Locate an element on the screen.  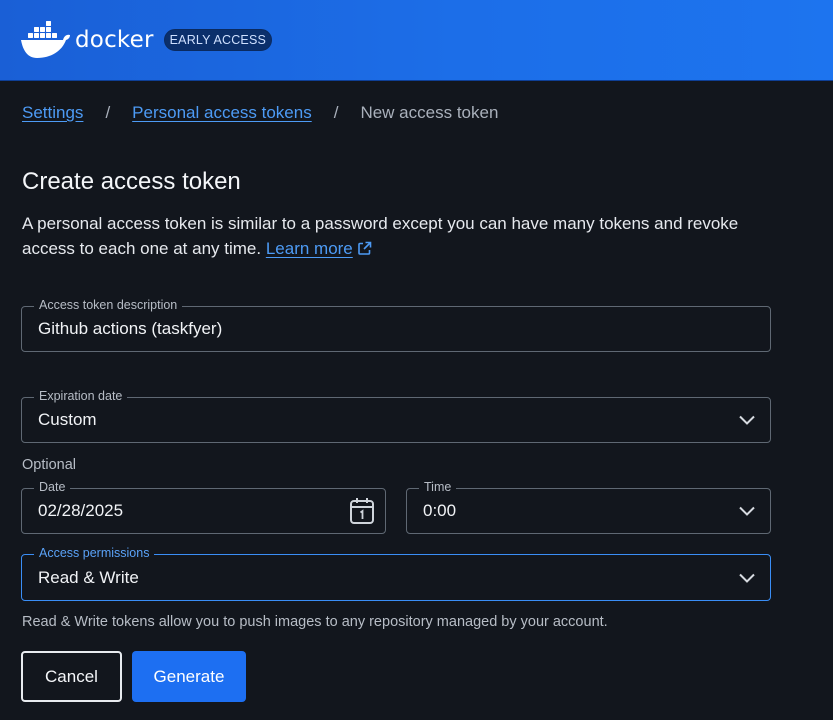
date-input: Date 02/28/2025 is located at coordinates (203, 506).